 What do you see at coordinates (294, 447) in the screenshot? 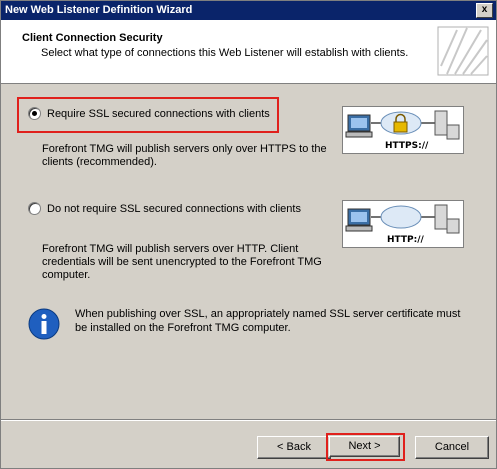
I see `back-button: < Back` at bounding box center [294, 447].